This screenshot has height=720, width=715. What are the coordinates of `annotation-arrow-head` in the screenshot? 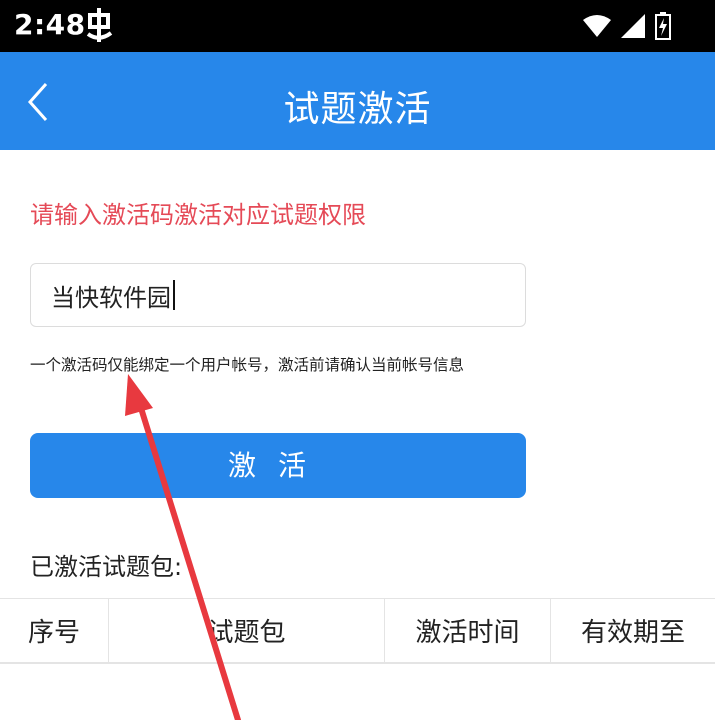 It's located at (139, 395).